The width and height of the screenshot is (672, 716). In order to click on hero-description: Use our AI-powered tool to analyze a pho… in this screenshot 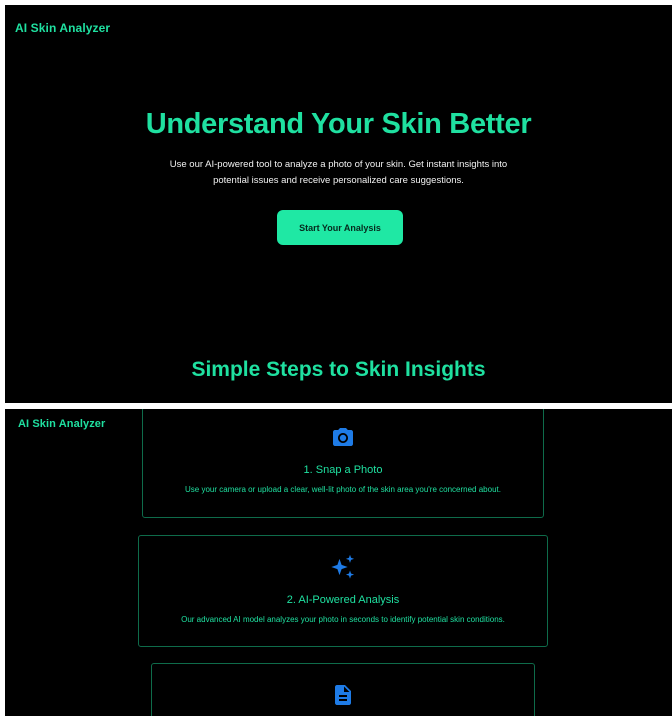, I will do `click(338, 172)`.